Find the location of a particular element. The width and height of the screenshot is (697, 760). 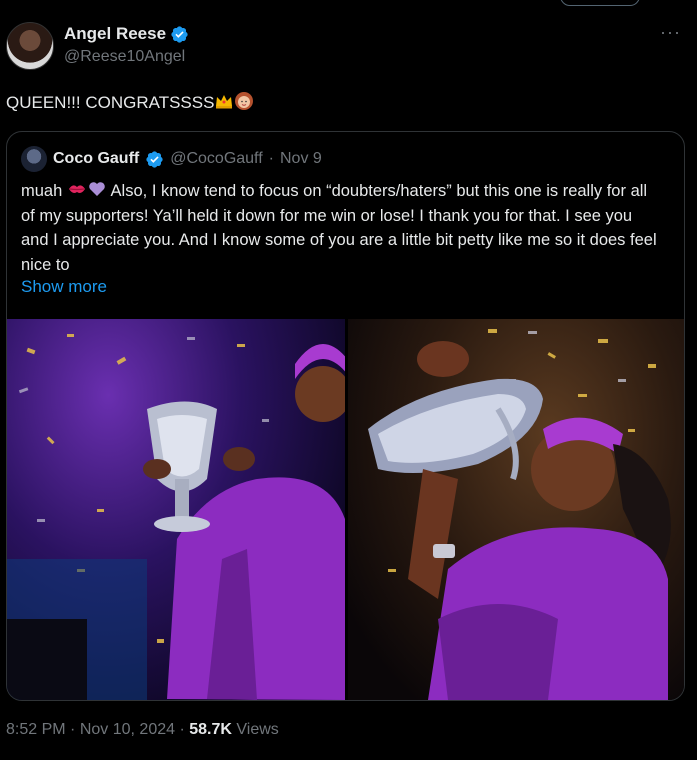

tweet-time: 8:52 PM is located at coordinates (36, 729).